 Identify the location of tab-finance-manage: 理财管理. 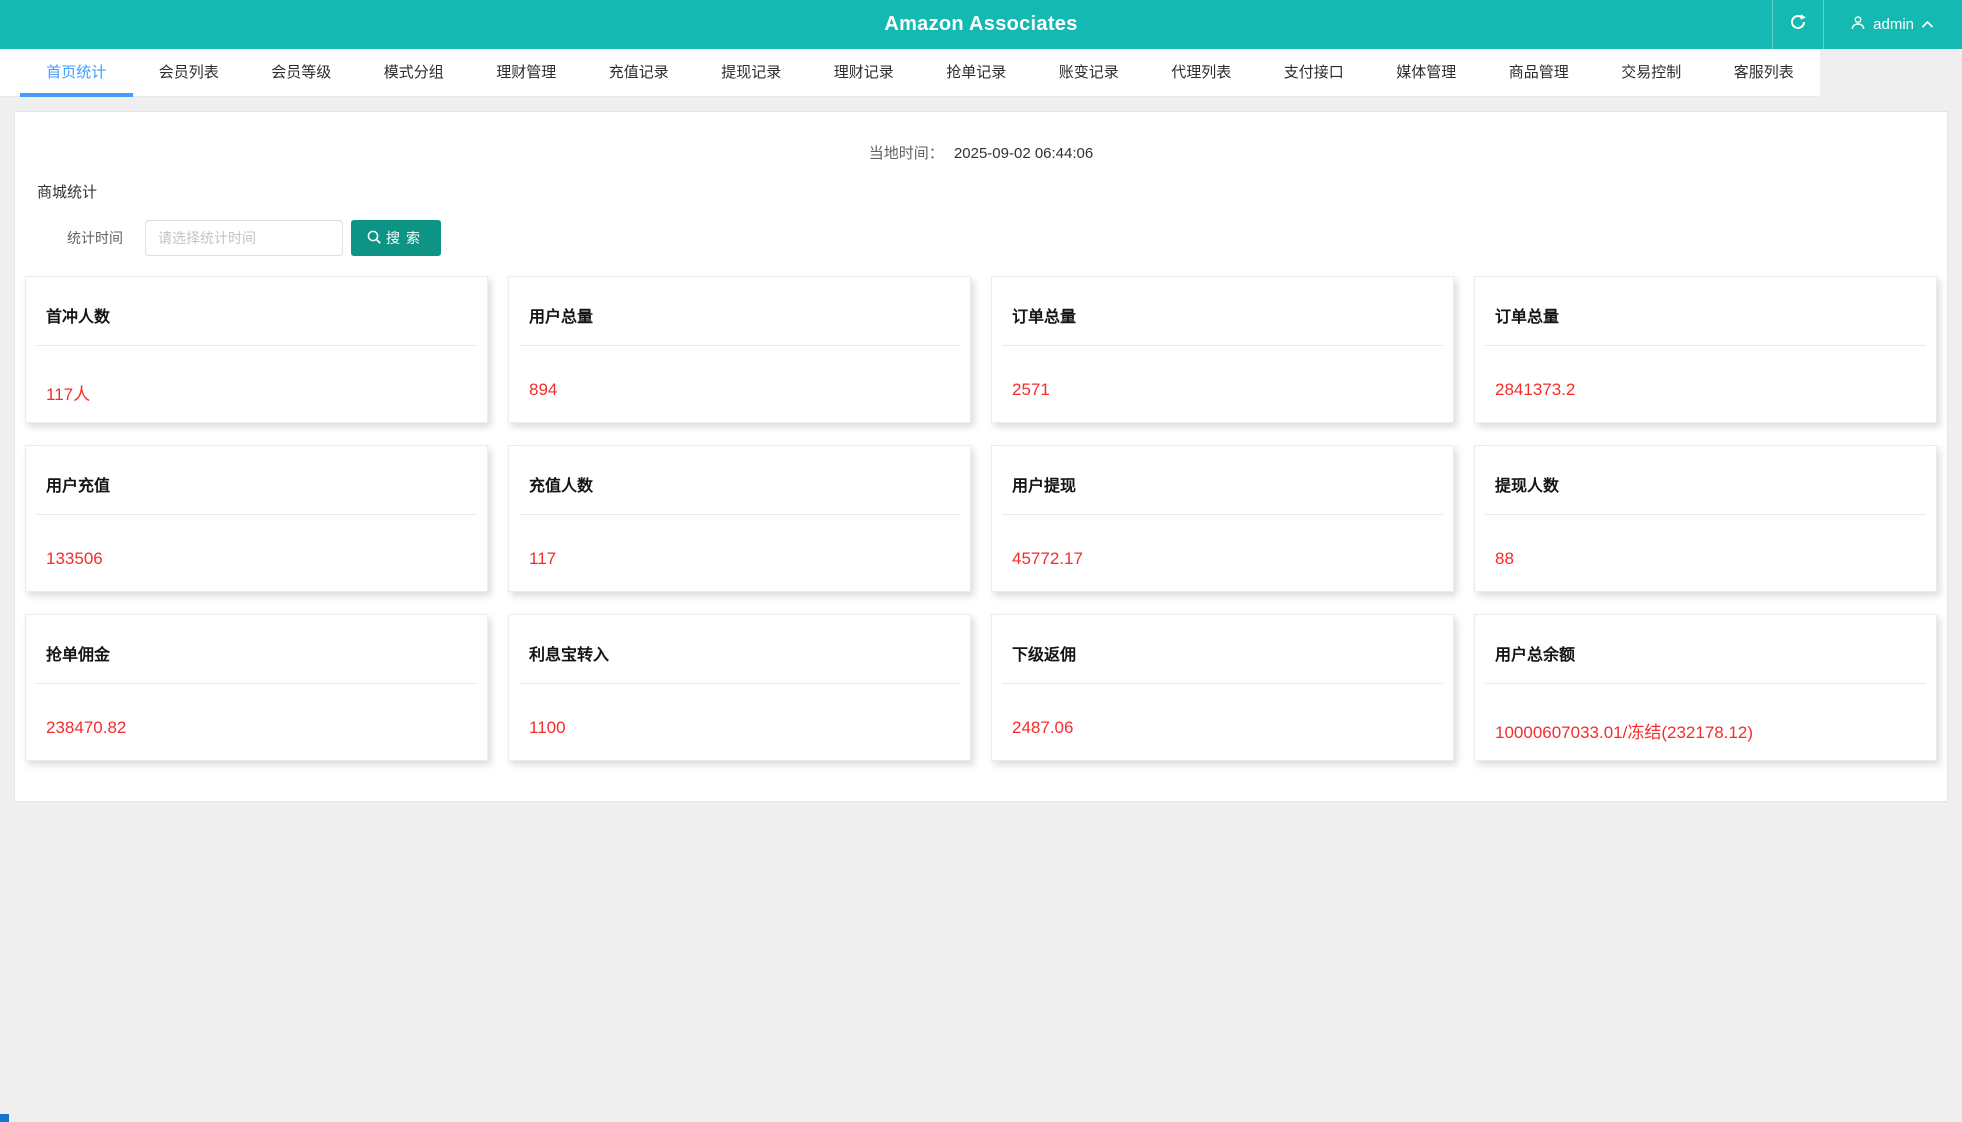
(526, 72).